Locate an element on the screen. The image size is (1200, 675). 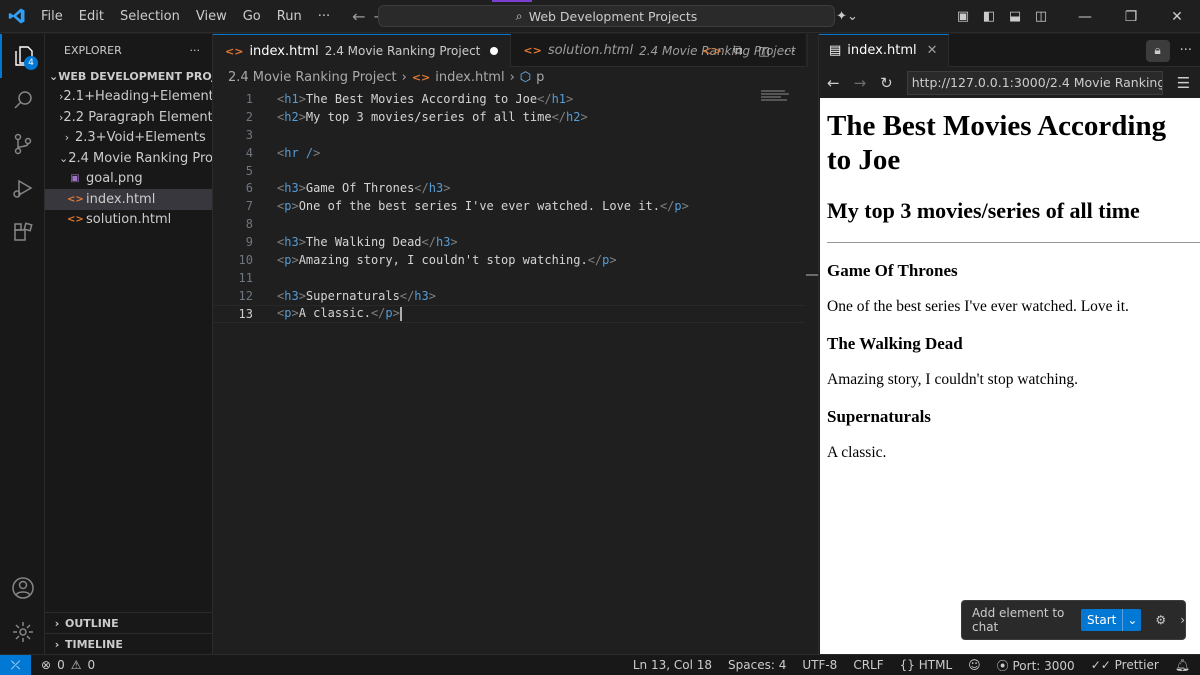
encoding: UTF-8 is located at coordinates (819, 665).